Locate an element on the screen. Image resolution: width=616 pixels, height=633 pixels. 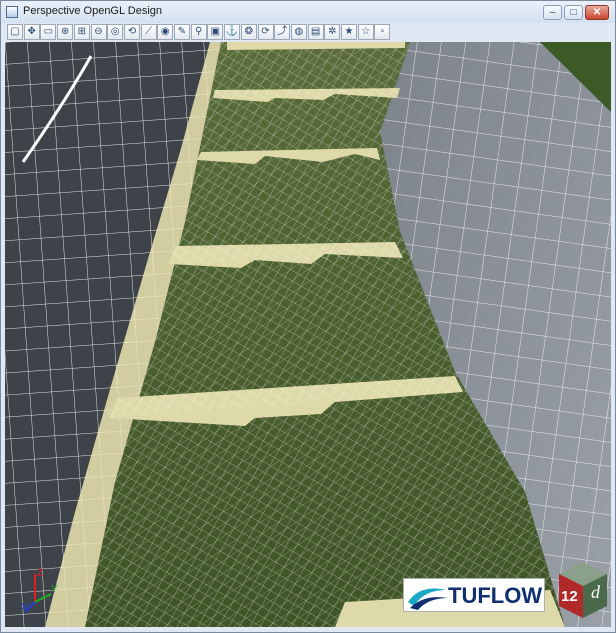
zoom-in-icon: ⊕ is located at coordinates (65, 32).